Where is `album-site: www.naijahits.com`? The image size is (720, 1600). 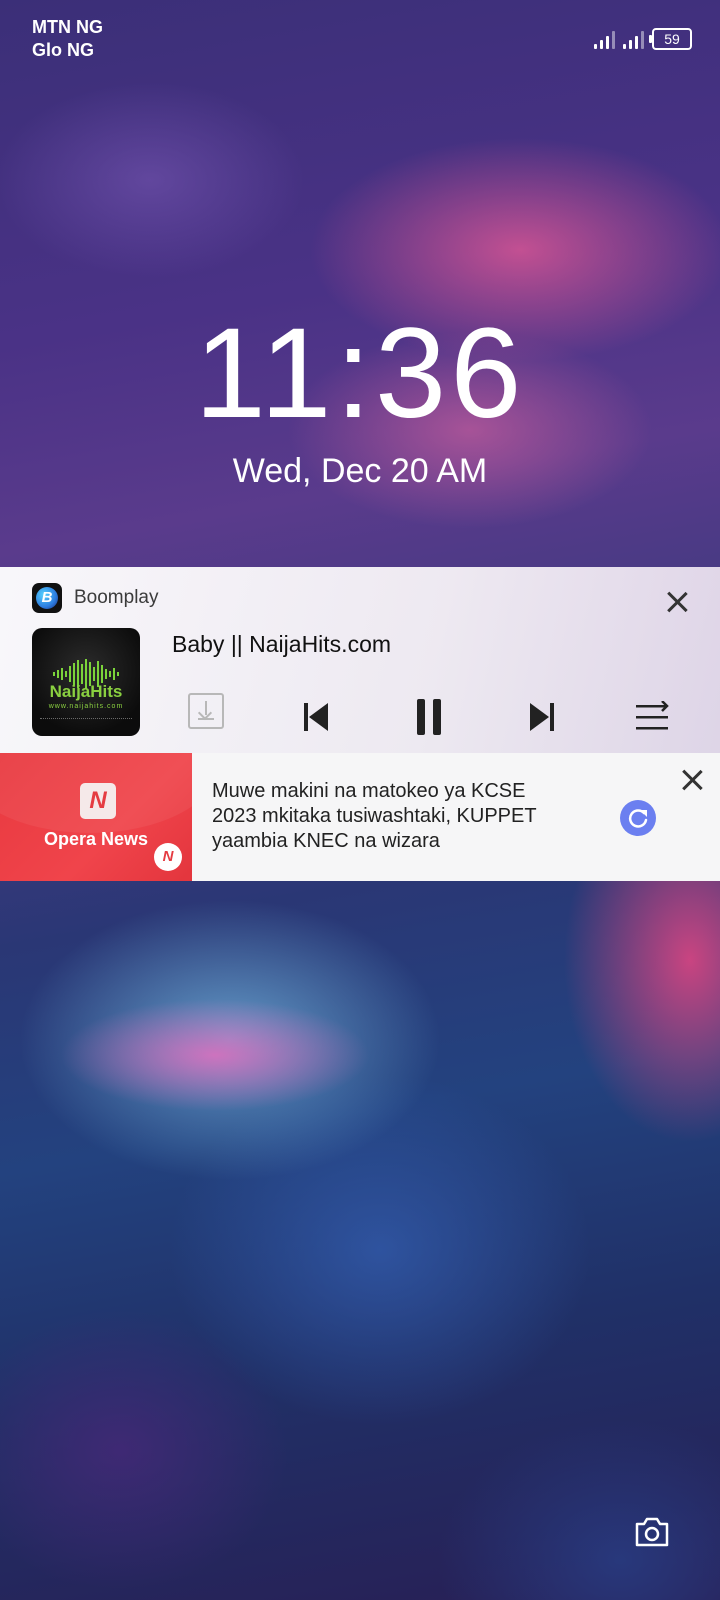 album-site: www.naijahits.com is located at coordinates (86, 706).